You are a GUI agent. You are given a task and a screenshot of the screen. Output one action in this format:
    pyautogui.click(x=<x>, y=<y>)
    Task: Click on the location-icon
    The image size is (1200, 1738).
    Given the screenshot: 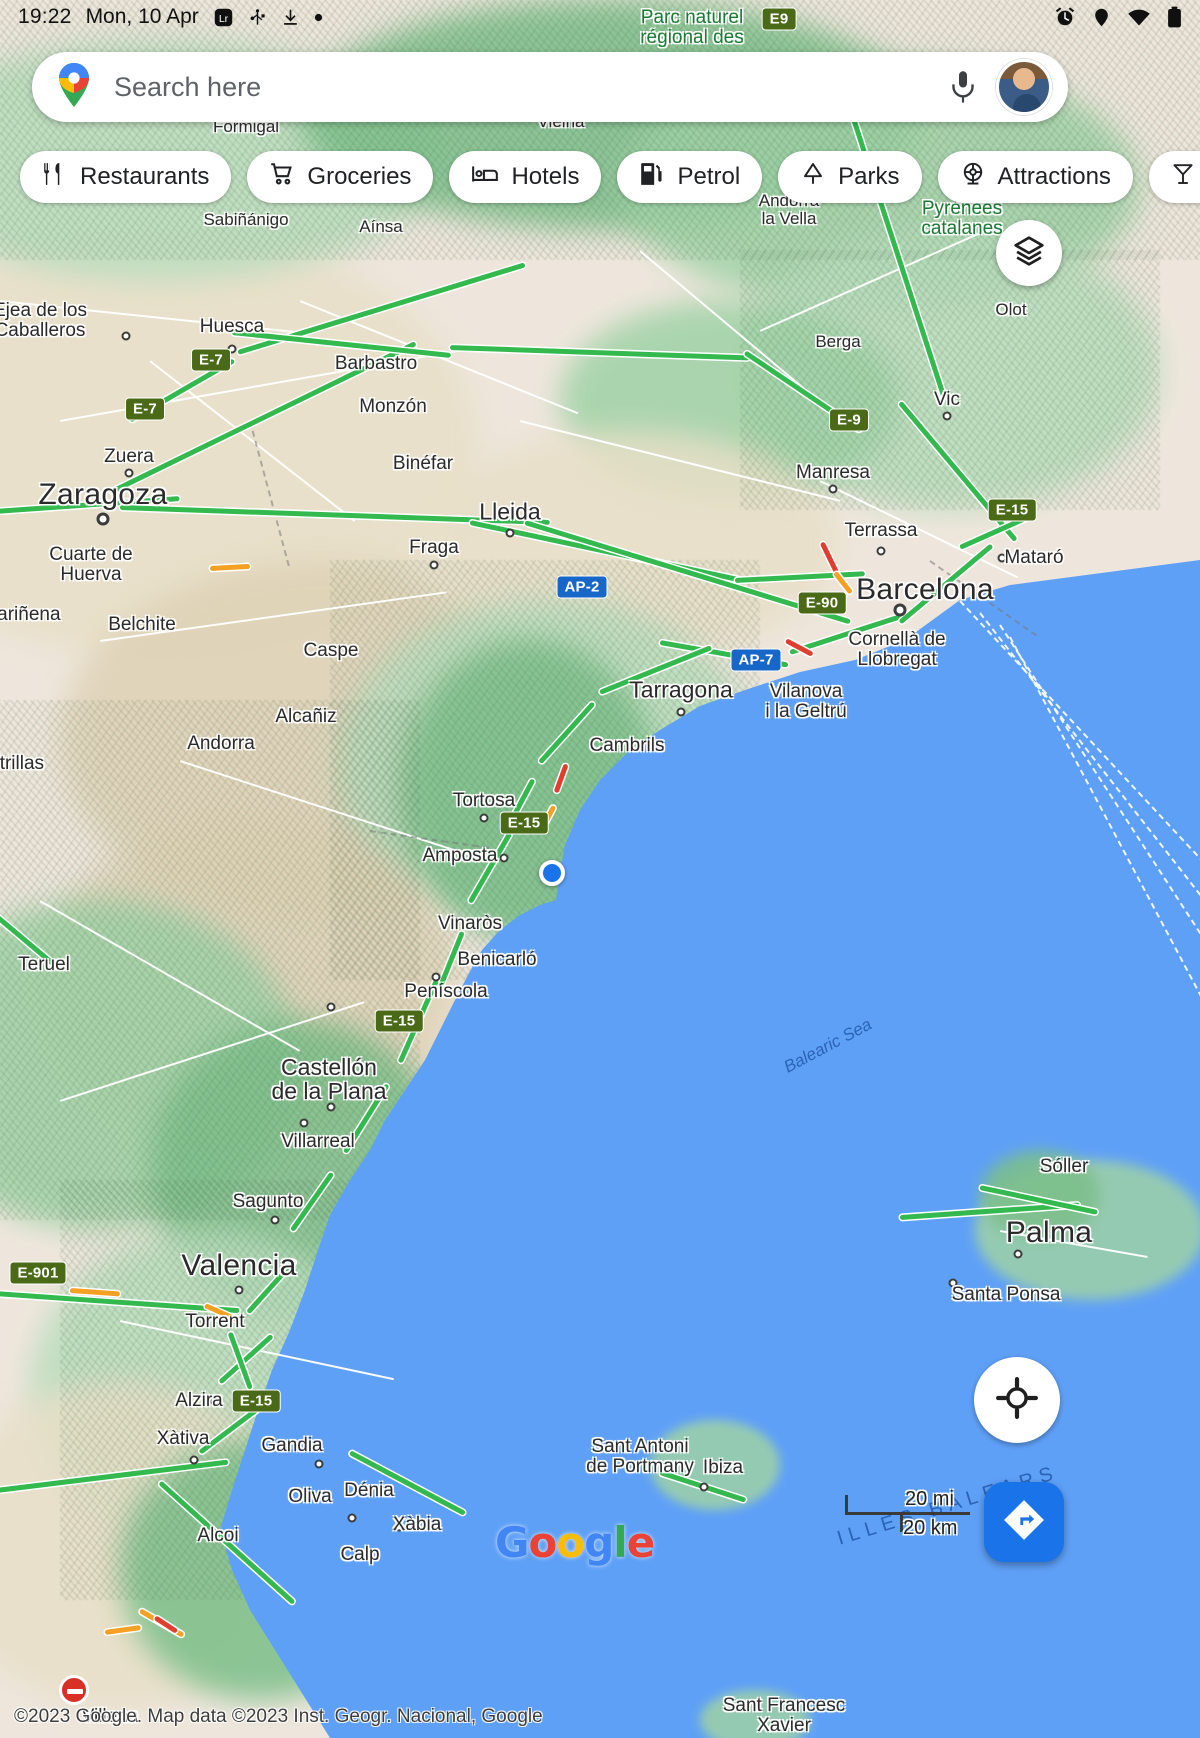 What is the action you would take?
    pyautogui.click(x=1101, y=17)
    